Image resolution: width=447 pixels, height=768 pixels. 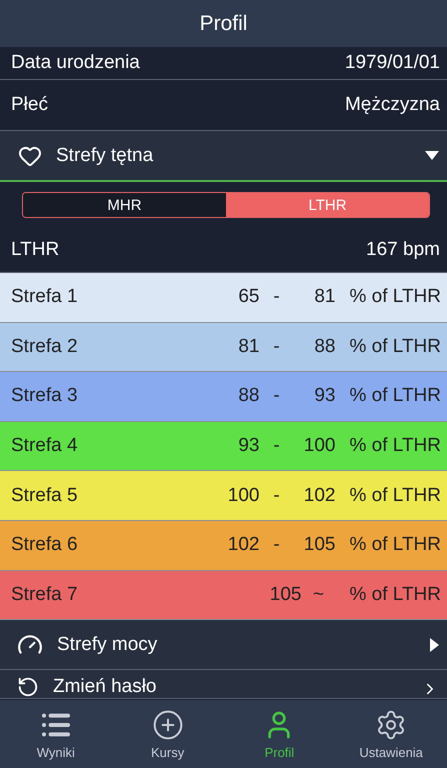 I want to click on zone-name: Strefa 5, so click(x=45, y=495).